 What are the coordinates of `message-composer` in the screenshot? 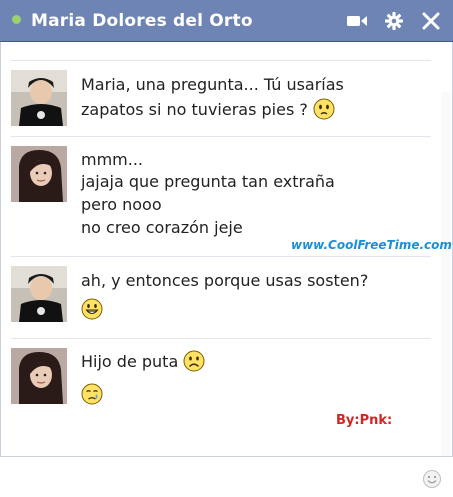 It's located at (226, 476).